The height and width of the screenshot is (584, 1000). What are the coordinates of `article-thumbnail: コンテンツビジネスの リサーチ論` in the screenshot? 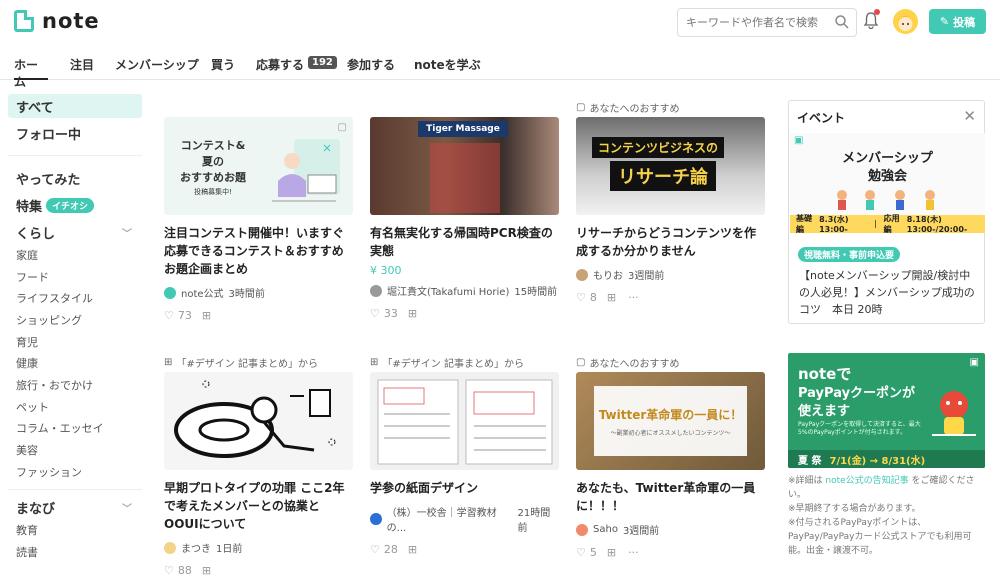 It's located at (670, 166).